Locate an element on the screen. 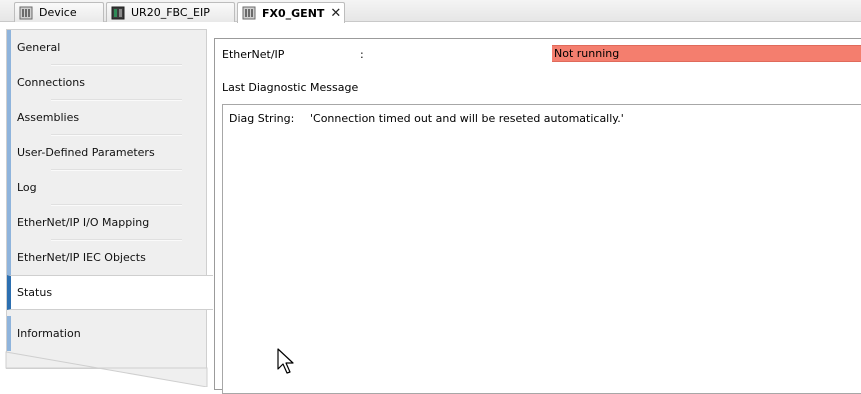 The height and width of the screenshot is (394, 861). sidebar-item-label: EtherNet/IP I/O Mapping is located at coordinates (83, 222).